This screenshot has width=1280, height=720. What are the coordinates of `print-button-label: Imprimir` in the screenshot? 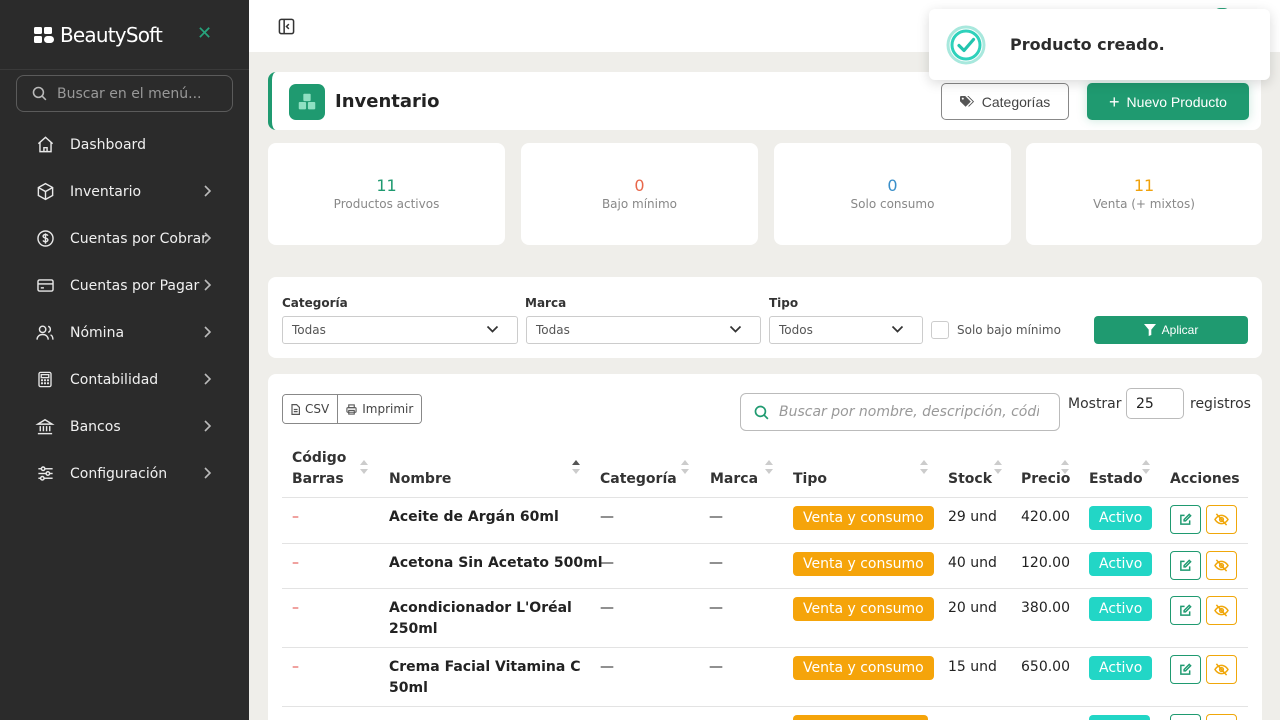 It's located at (388, 409).